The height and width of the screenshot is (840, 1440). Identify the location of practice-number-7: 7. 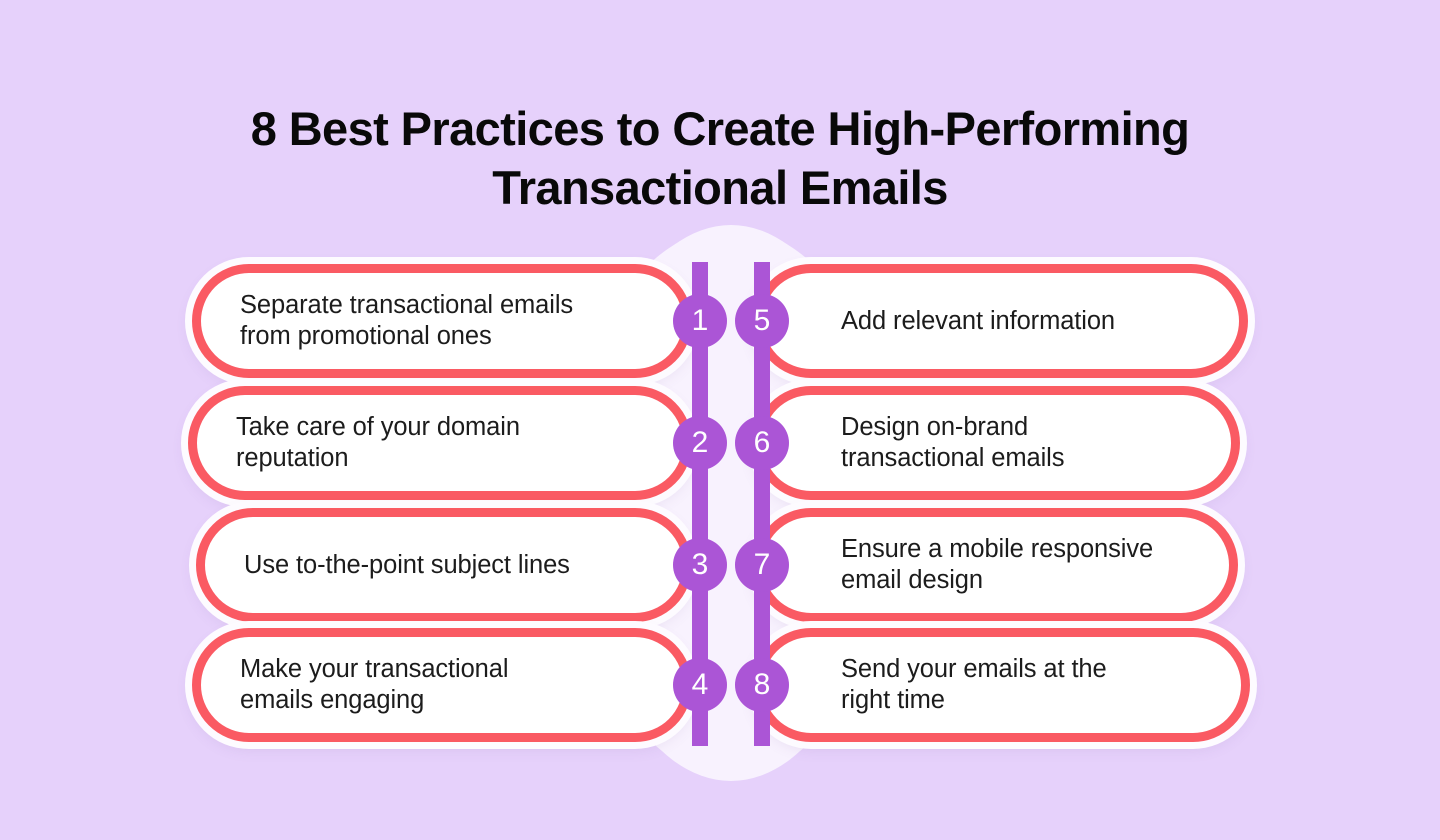
(762, 565).